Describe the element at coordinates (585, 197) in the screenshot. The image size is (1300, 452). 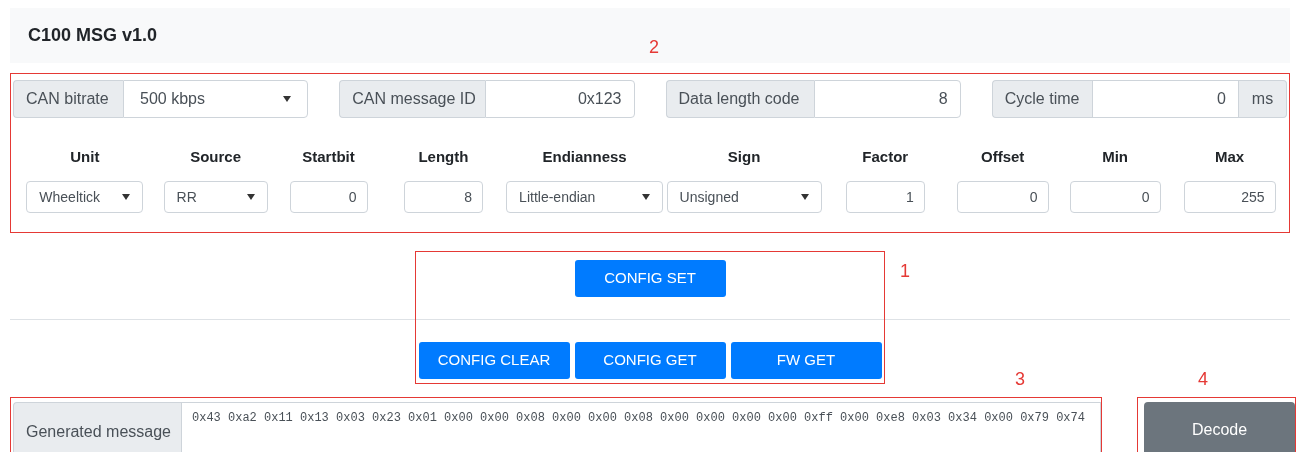
I see `dropdown: Little-endian` at that location.